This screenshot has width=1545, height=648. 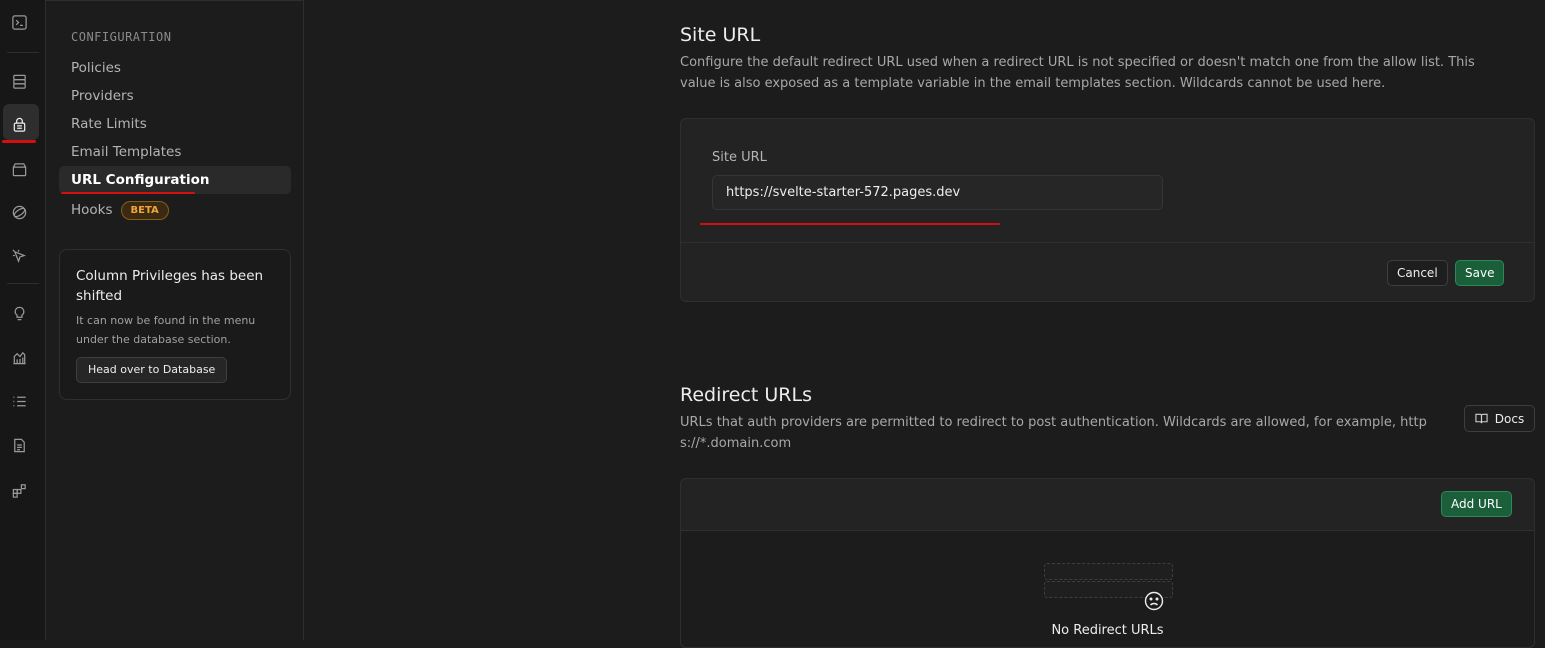 I want to click on annotation-mark, so click(x=19, y=141).